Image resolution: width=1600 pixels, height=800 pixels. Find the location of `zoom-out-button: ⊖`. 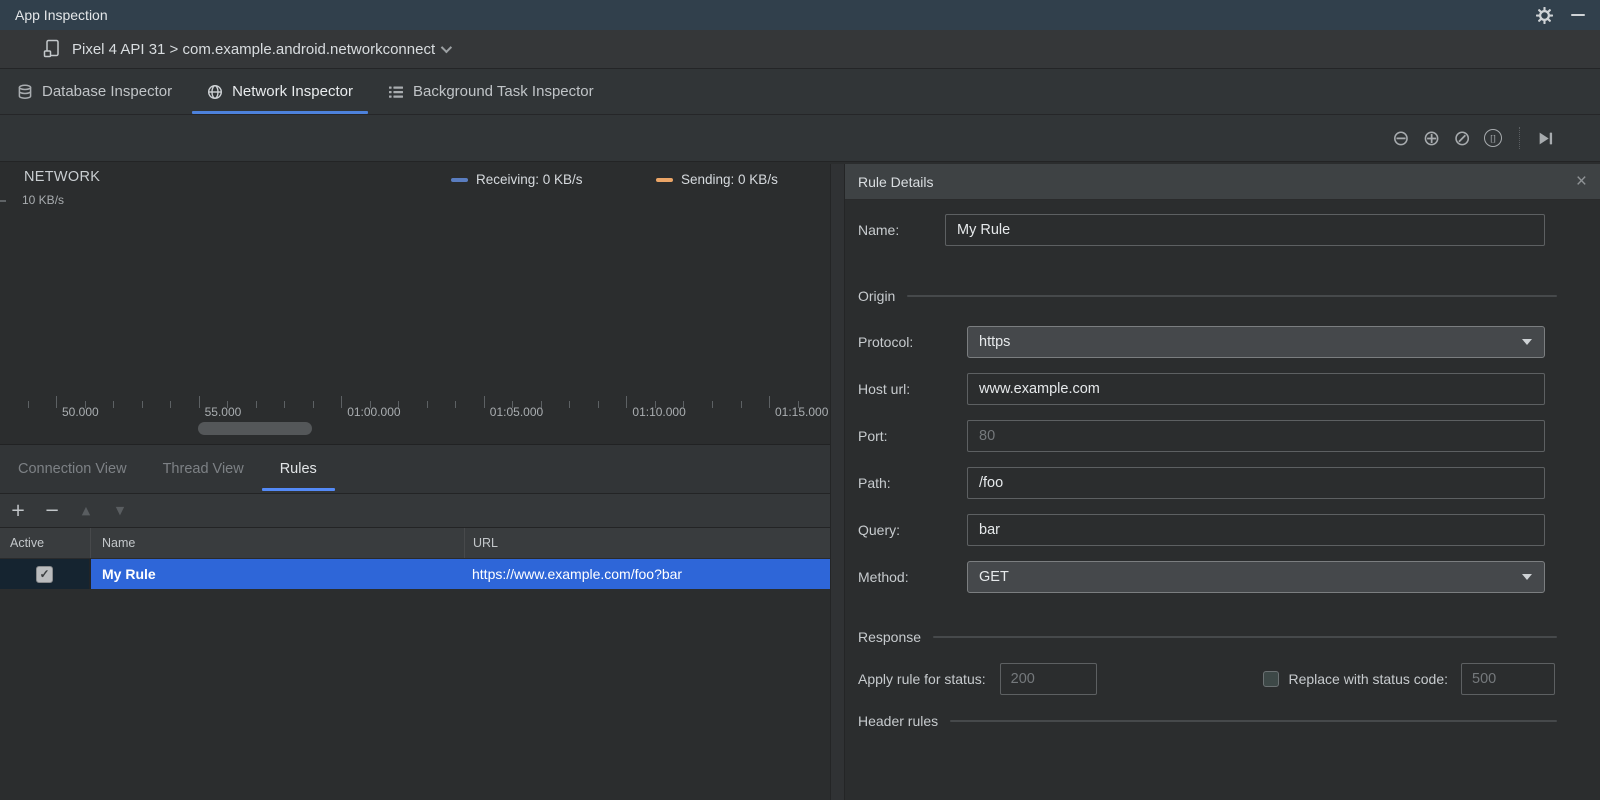

zoom-out-button: ⊖ is located at coordinates (1401, 138).